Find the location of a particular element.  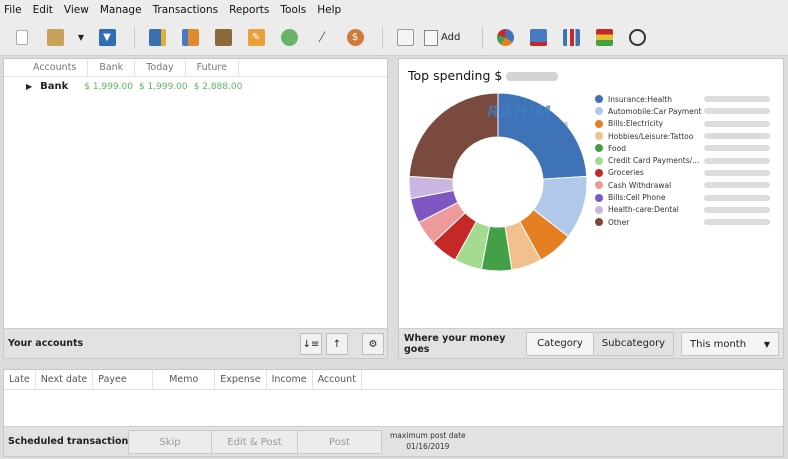

col-bank: Bank is located at coordinates (112, 67).